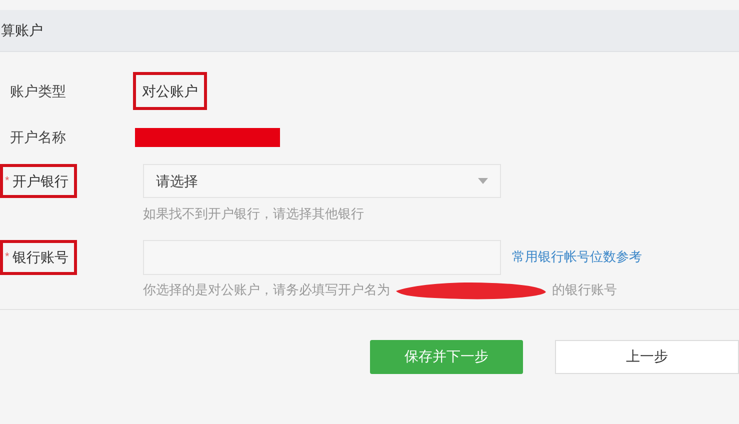  I want to click on field-label: 开户名称, so click(37, 137).